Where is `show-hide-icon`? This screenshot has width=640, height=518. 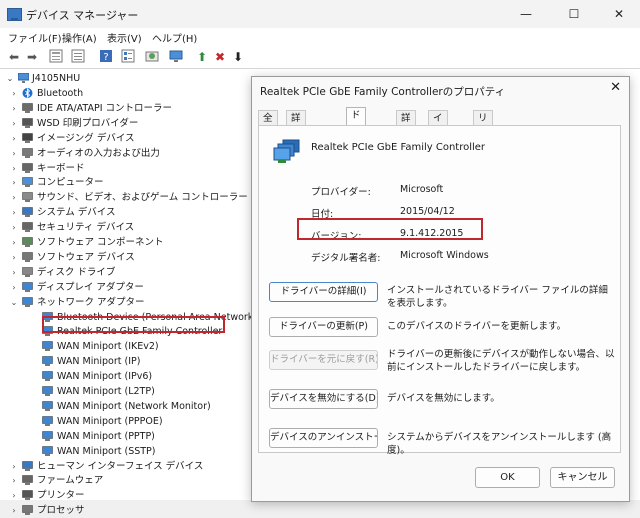
show-hide-icon is located at coordinates (78, 57).